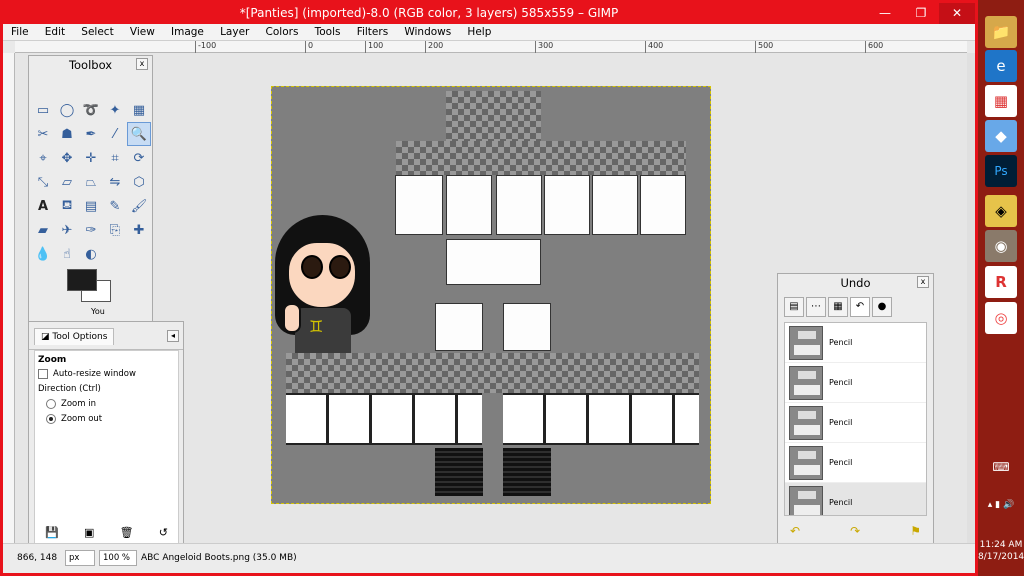 This screenshot has height=576, width=1024. What do you see at coordinates (18, 31) in the screenshot?
I see `menu-file: File` at bounding box center [18, 31].